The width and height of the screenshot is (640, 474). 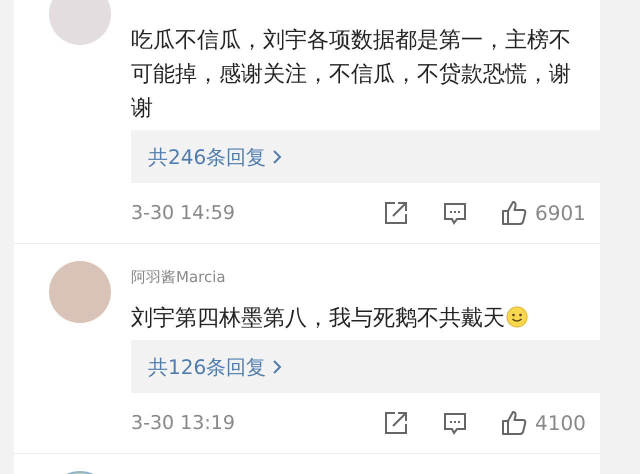 I want to click on avatar, so click(x=80, y=22).